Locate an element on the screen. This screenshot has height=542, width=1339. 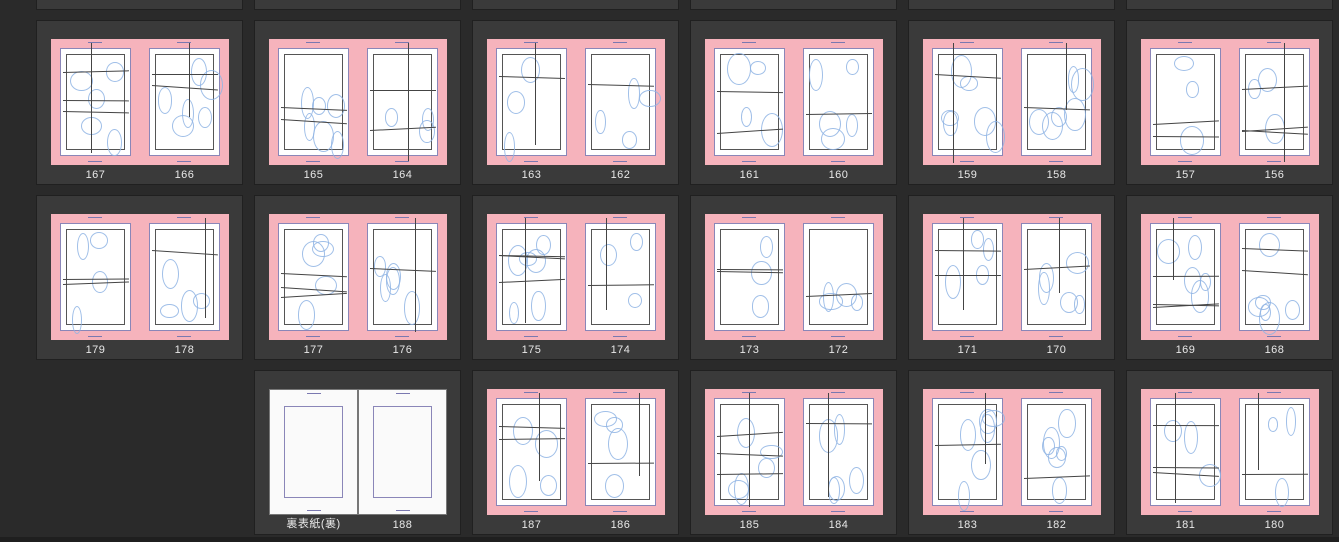
page-number-label: 163 is located at coordinates (531, 175).